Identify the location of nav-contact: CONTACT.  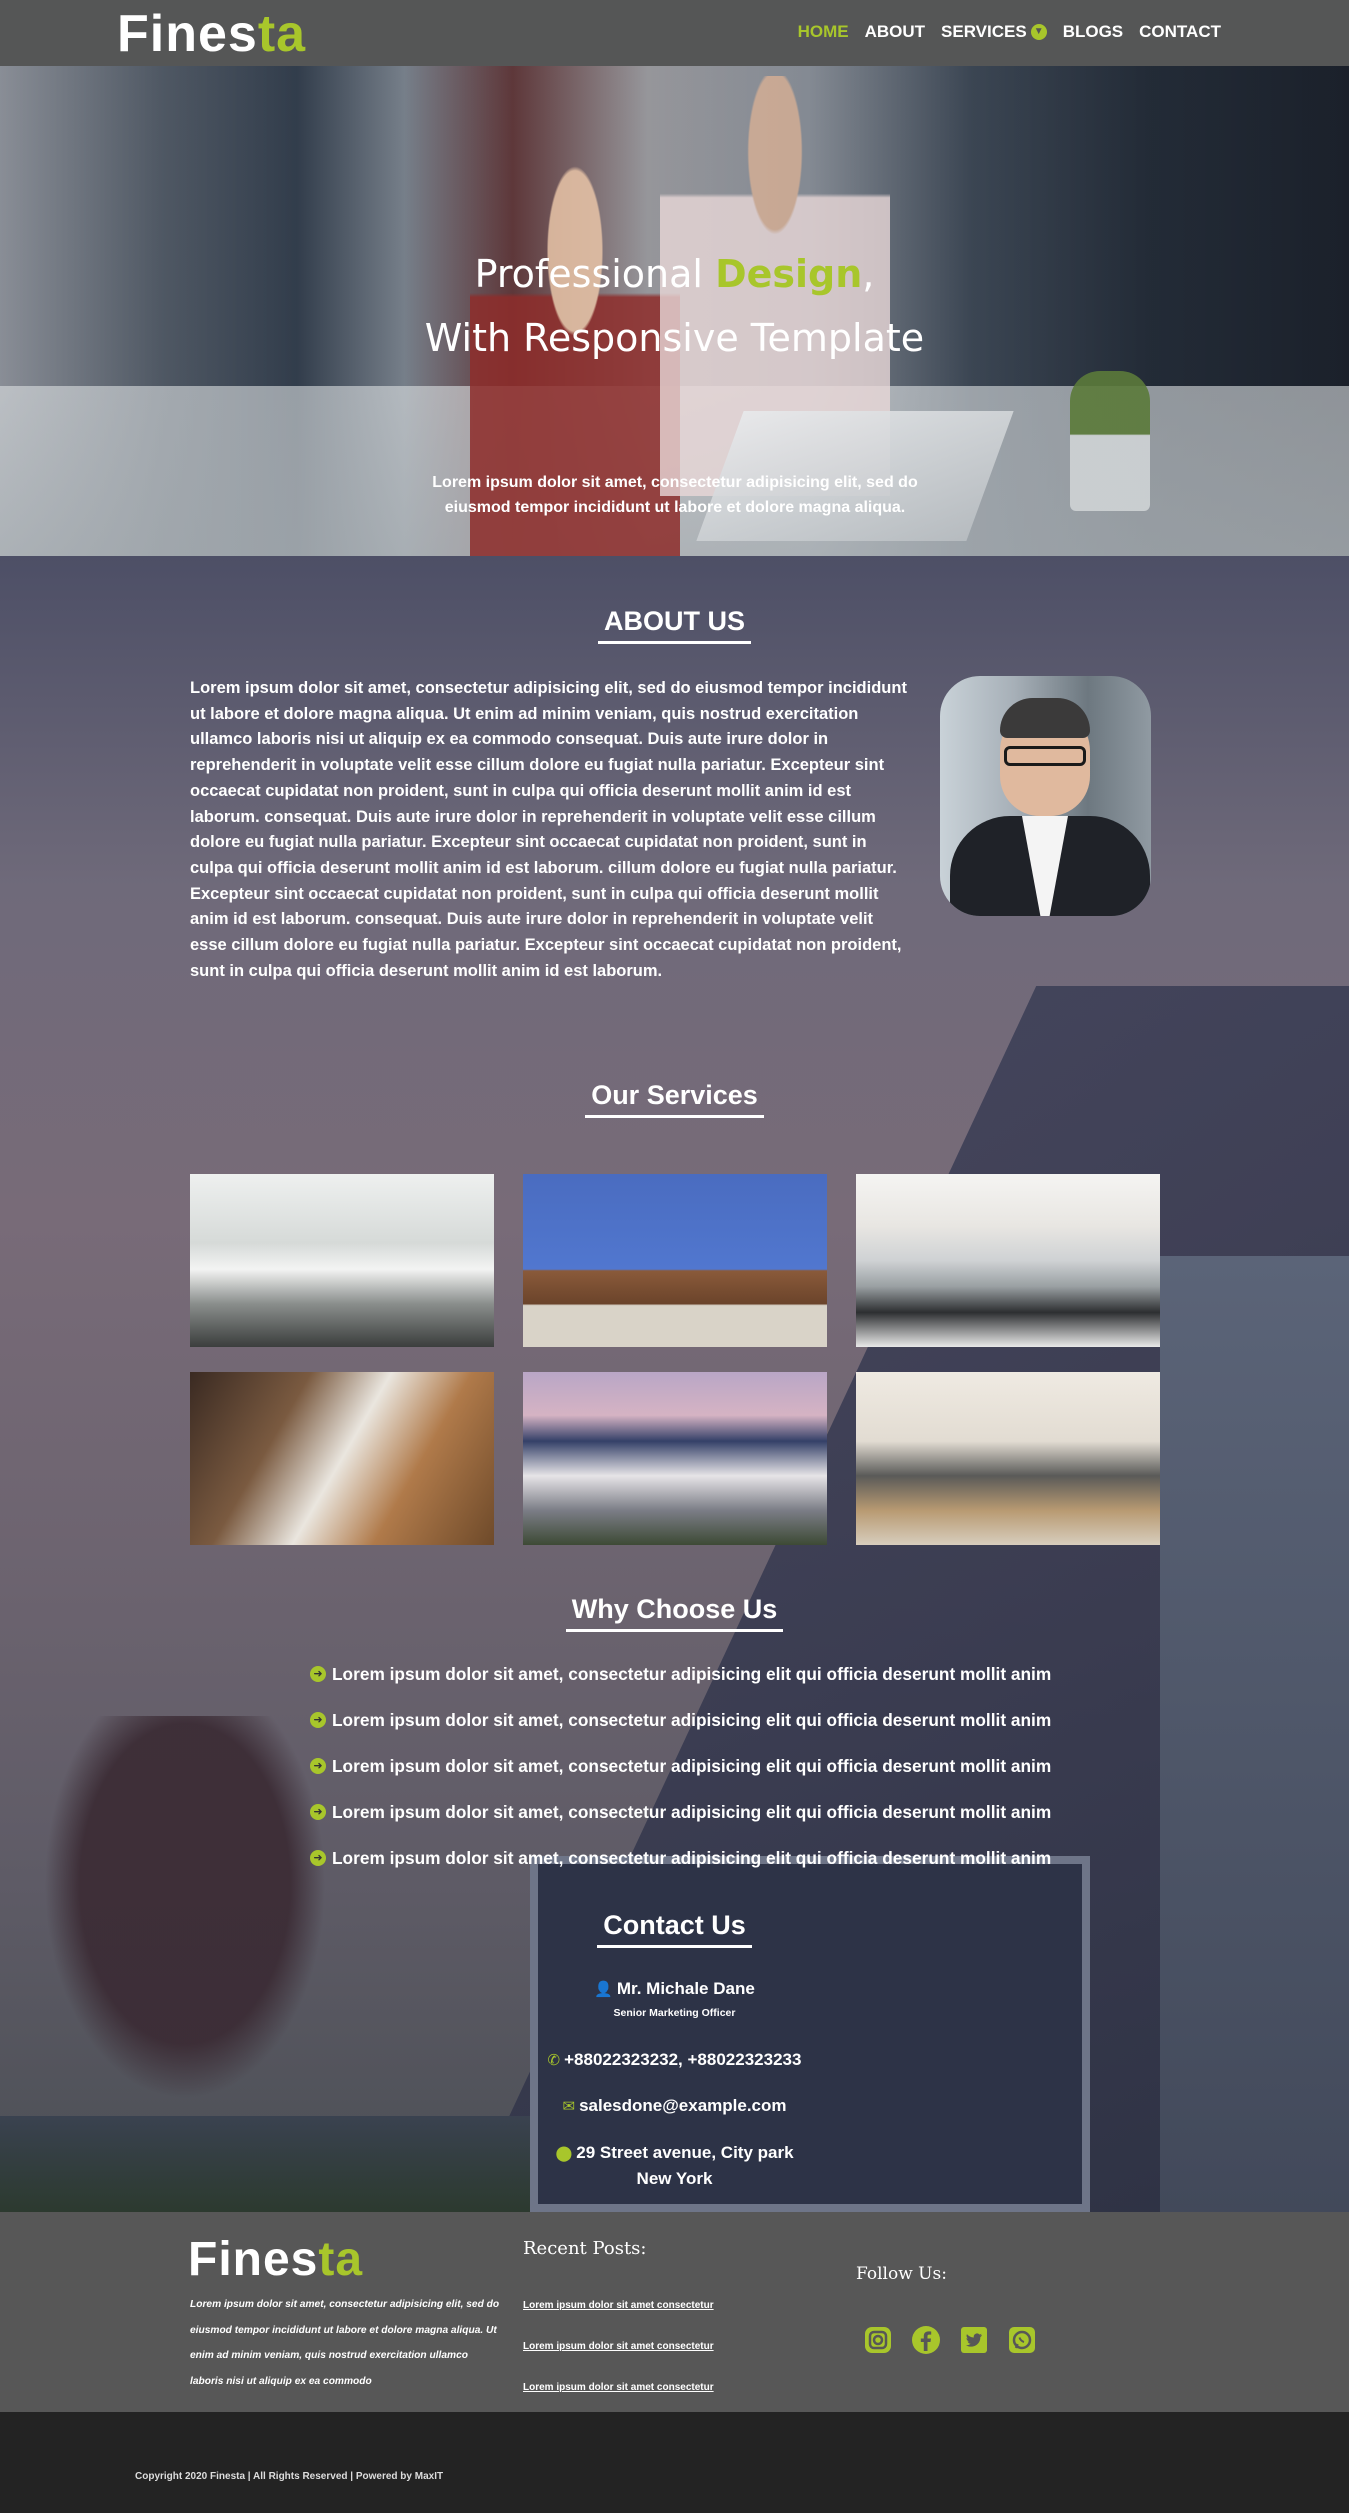
(1180, 32).